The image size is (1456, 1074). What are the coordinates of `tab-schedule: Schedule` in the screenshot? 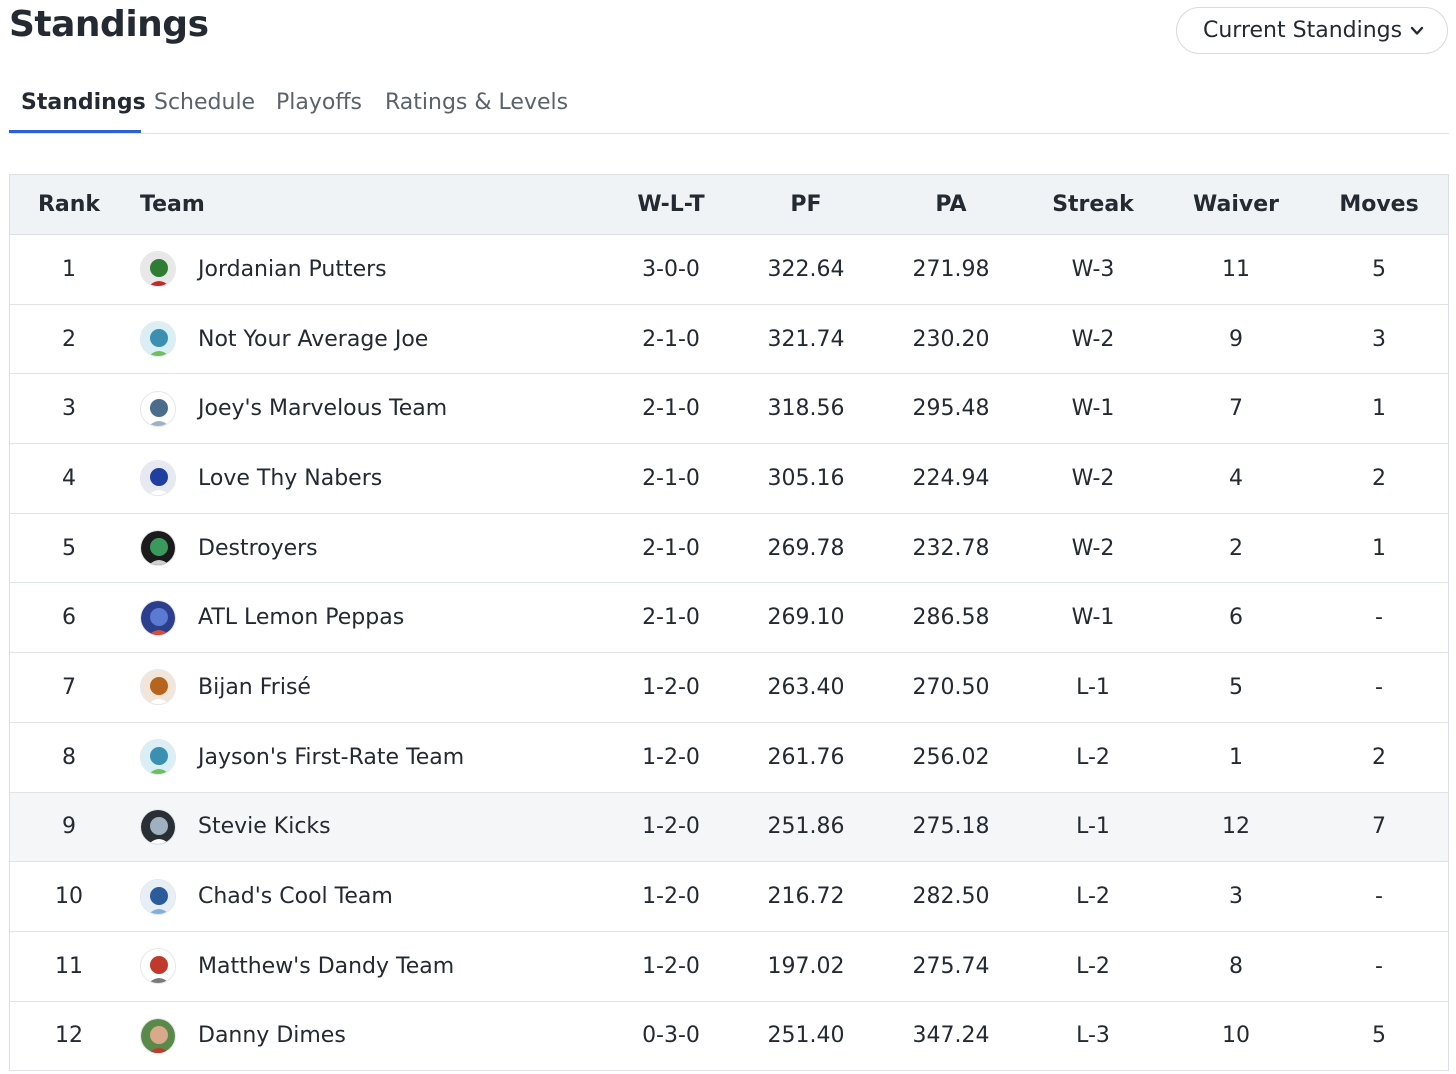 It's located at (204, 102).